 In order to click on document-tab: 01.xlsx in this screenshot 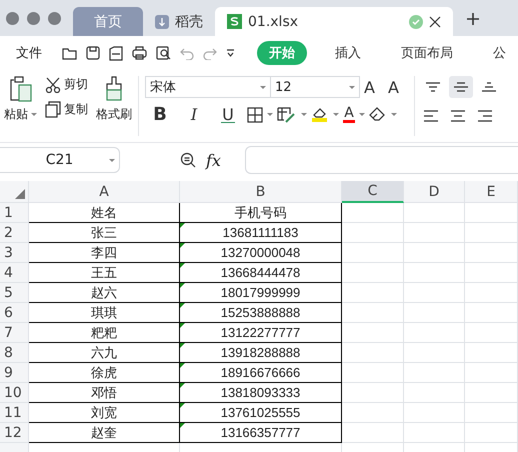, I will do `click(334, 21)`.